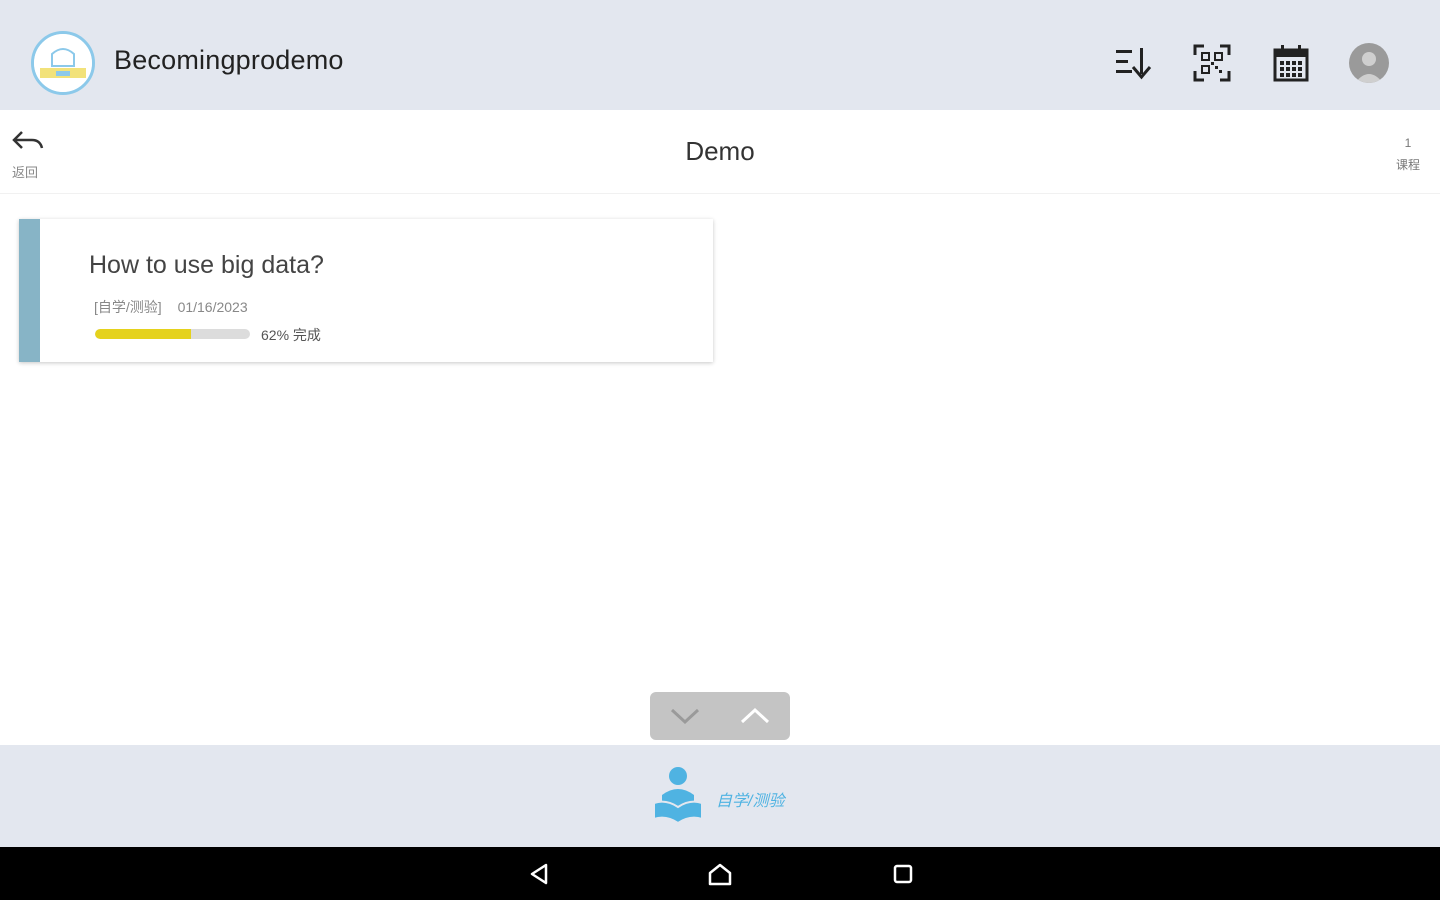 Image resolution: width=1440 pixels, height=900 pixels. I want to click on chevron-down-icon, so click(685, 716).